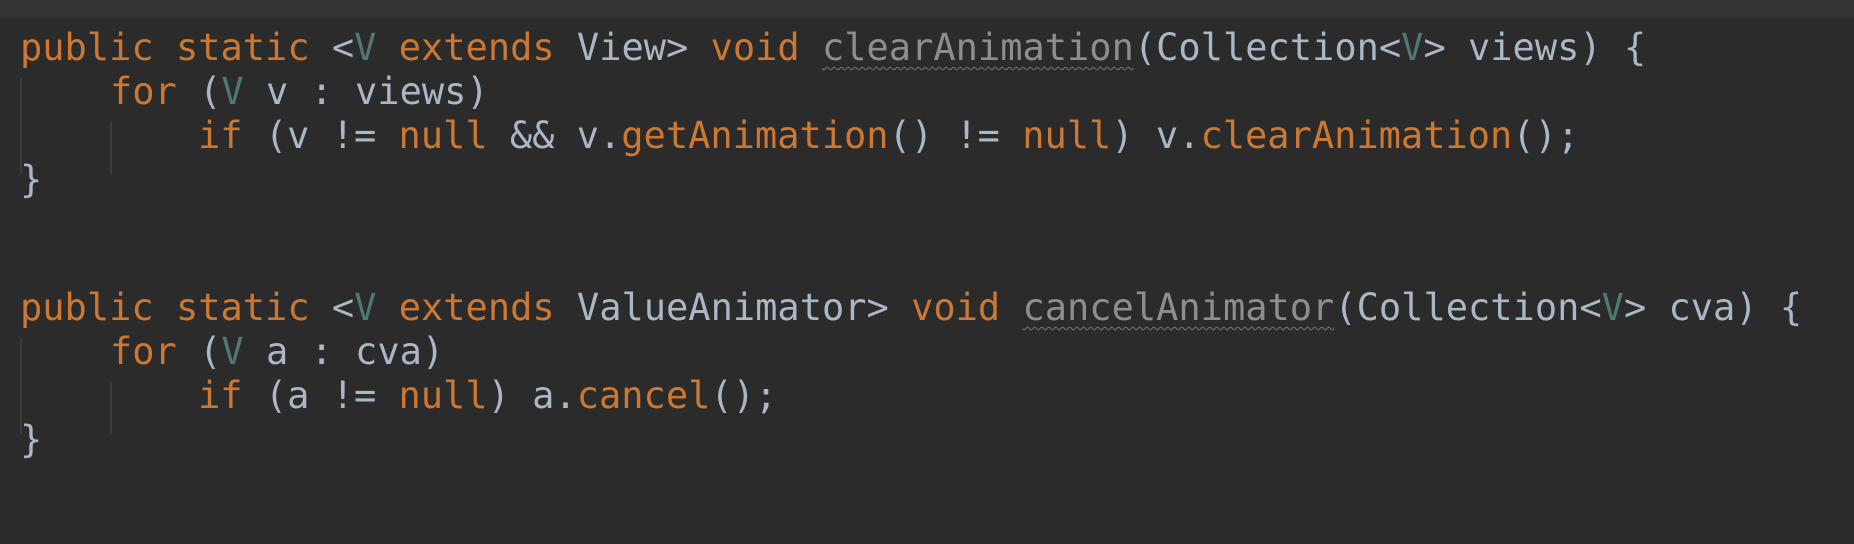 Image resolution: width=1854 pixels, height=544 pixels. I want to click on method-call: cancel, so click(643, 395).